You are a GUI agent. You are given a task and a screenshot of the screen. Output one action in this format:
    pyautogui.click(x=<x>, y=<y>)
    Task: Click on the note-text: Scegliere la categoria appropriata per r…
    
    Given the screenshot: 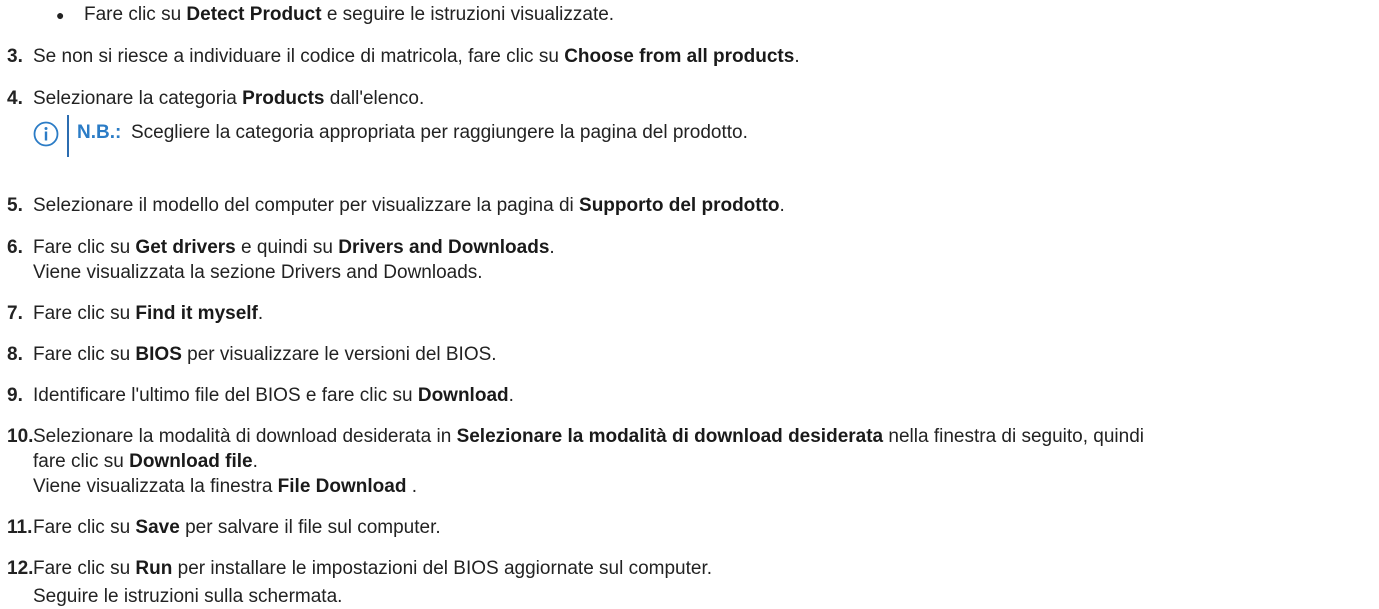 What is the action you would take?
    pyautogui.click(x=439, y=132)
    